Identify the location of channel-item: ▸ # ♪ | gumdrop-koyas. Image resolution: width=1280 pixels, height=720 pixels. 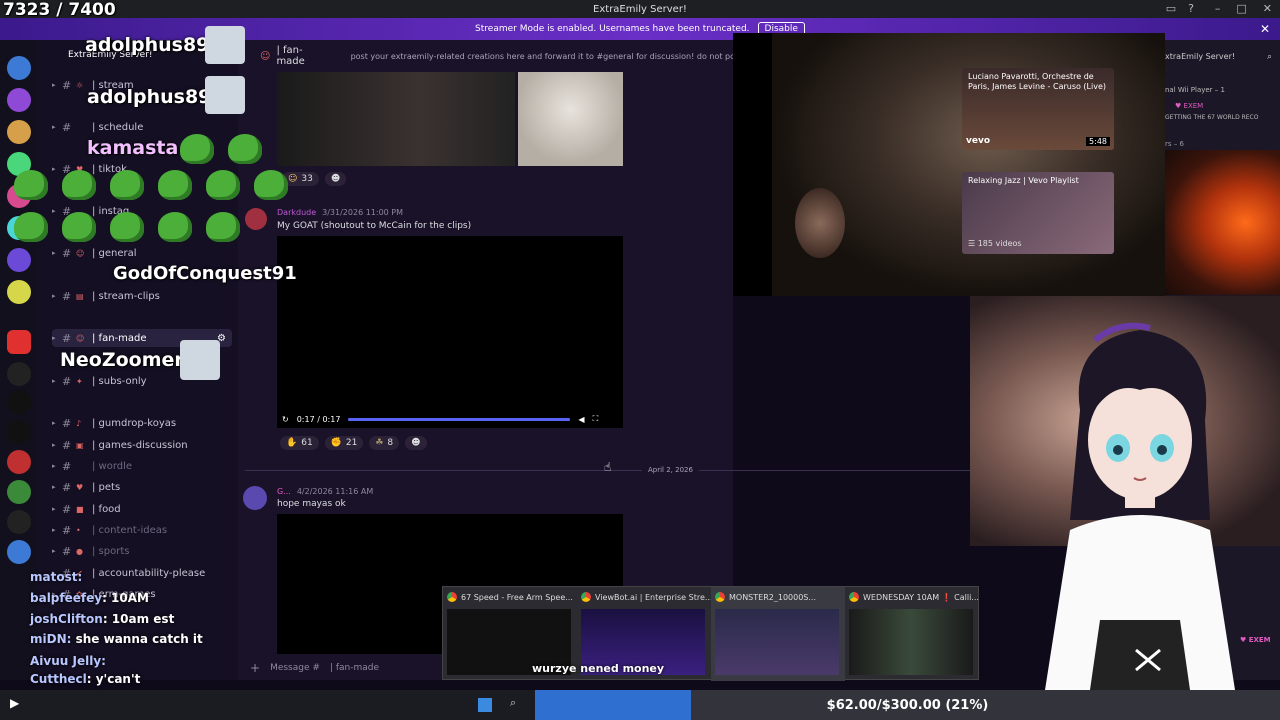
(114, 423).